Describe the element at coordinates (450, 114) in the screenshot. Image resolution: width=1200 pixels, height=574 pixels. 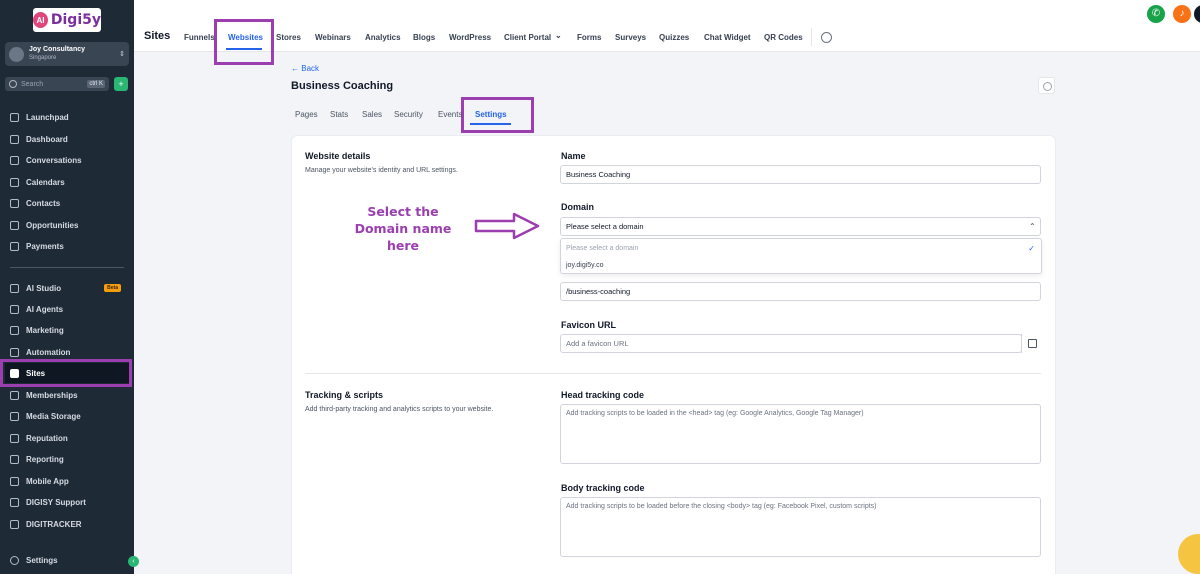
I see `subtab-events: Events` at that location.